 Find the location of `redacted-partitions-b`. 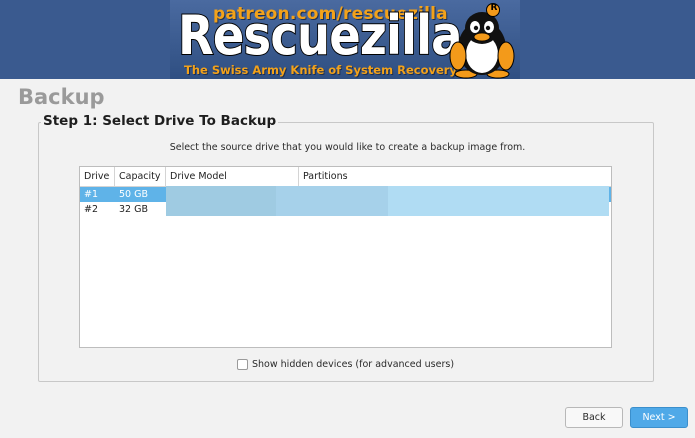

redacted-partitions-b is located at coordinates (498, 201).